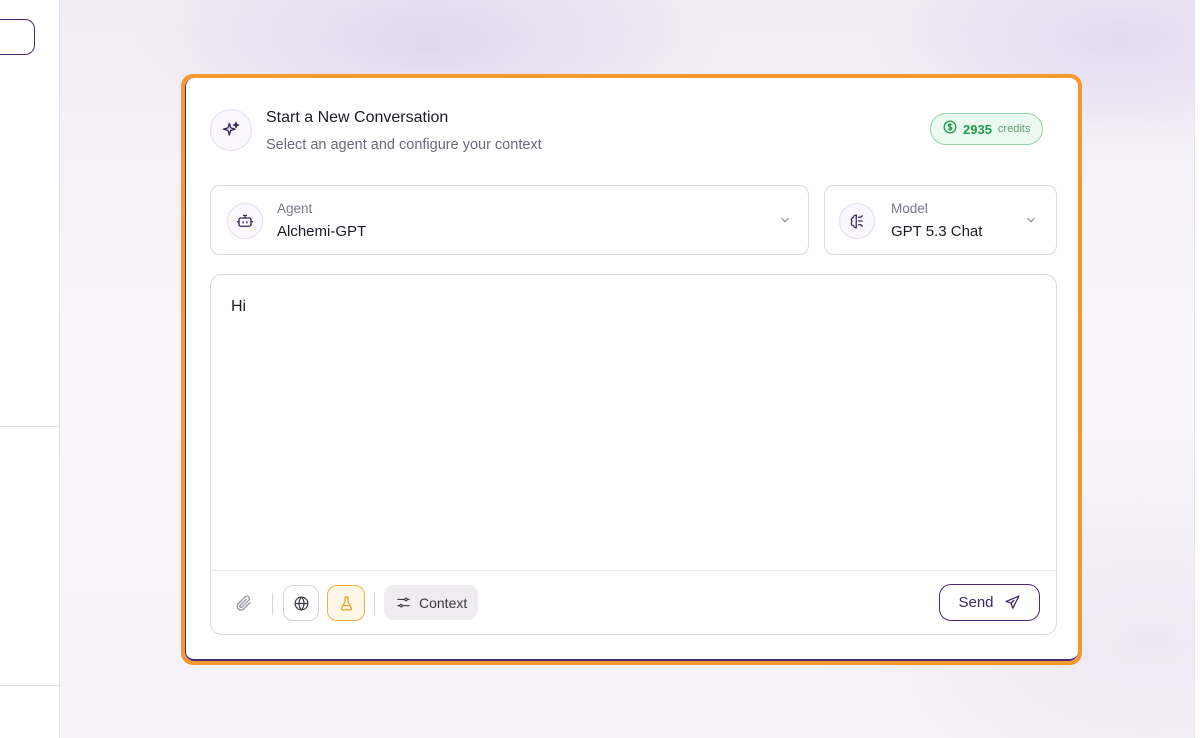 This screenshot has height=738, width=1200. I want to click on window-edge, so click(1197, 369).